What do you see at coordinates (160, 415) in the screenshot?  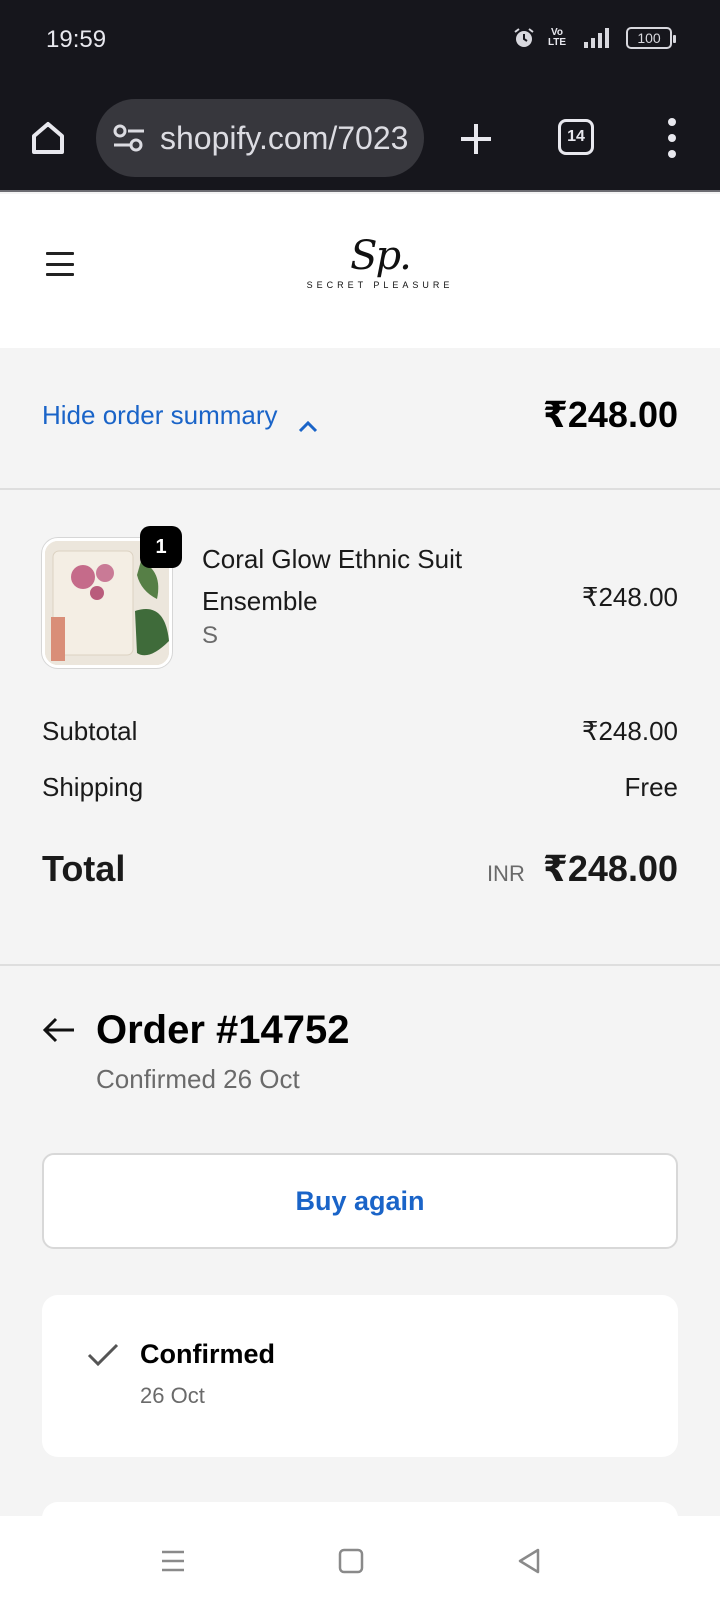 I see `toggle-label: Hide order summary` at bounding box center [160, 415].